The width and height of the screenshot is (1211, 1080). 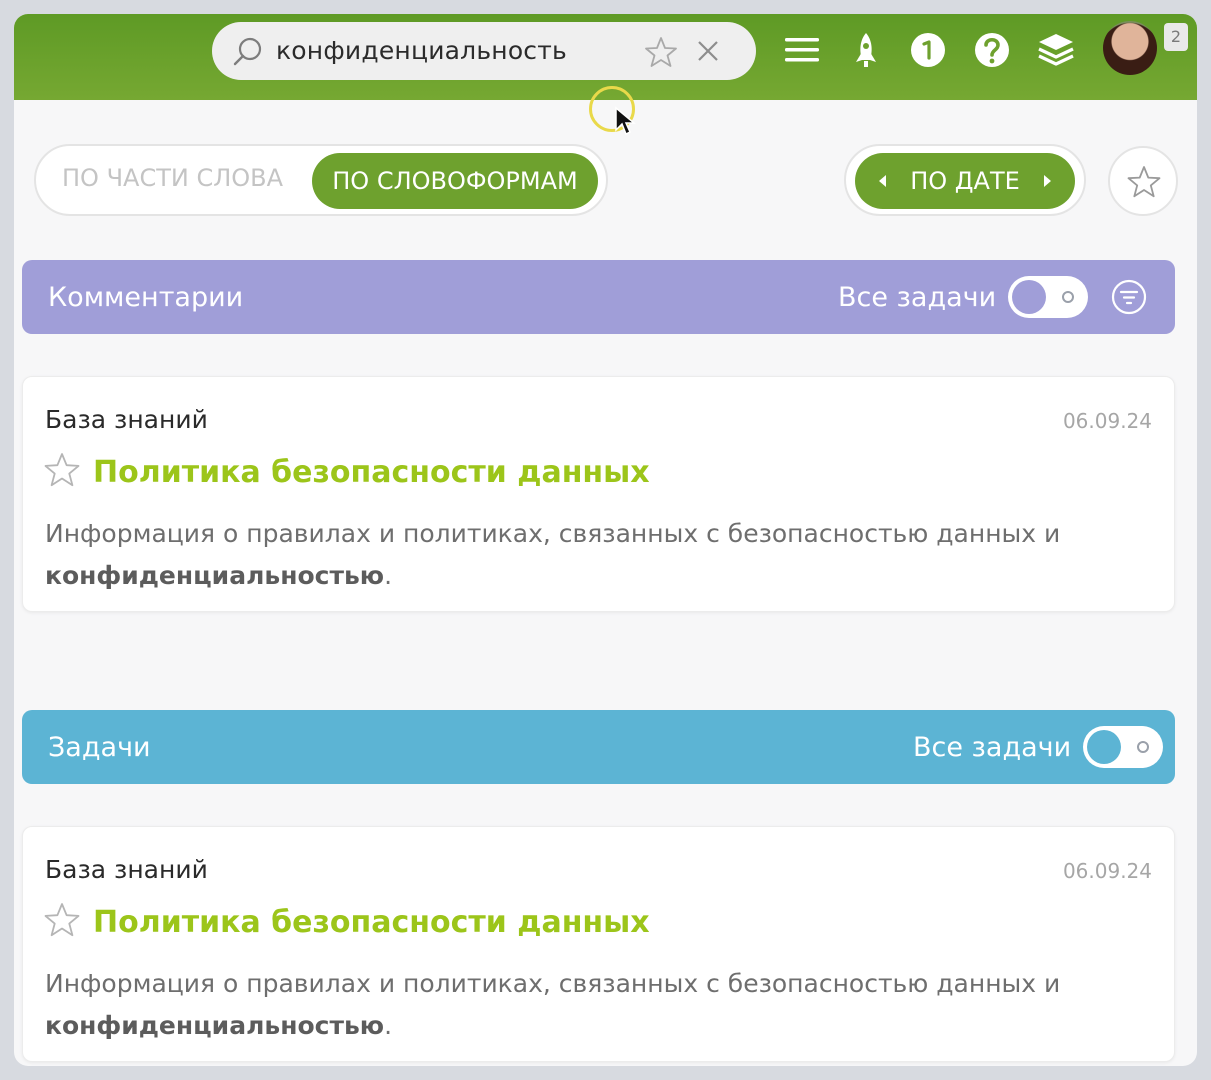 I want to click on sort-control: ПО ДАТЕ, so click(x=965, y=180).